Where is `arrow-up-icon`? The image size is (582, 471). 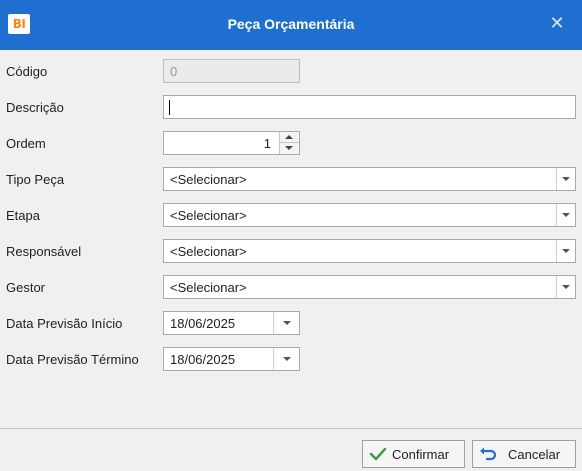 arrow-up-icon is located at coordinates (289, 137).